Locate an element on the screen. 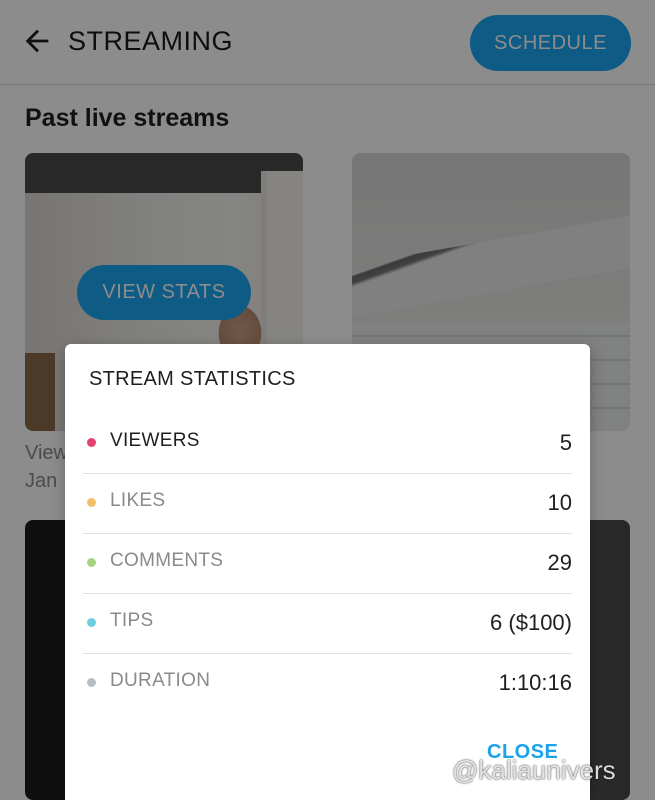  viewers-dot-icon is located at coordinates (91, 442).